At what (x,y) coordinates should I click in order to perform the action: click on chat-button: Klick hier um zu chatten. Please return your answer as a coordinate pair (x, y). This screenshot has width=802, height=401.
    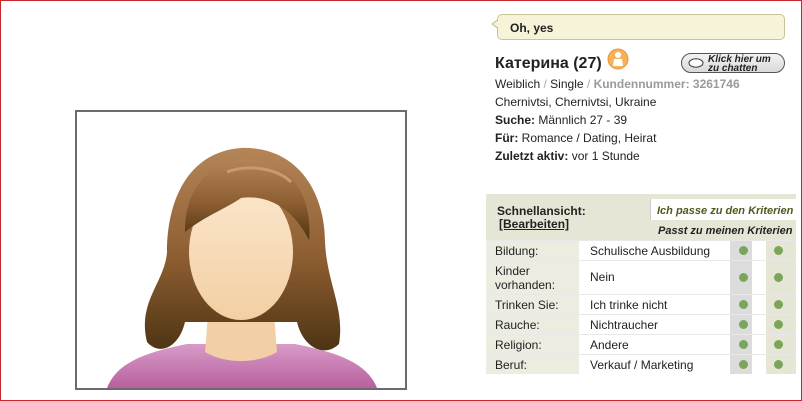
    Looking at the image, I should click on (733, 63).